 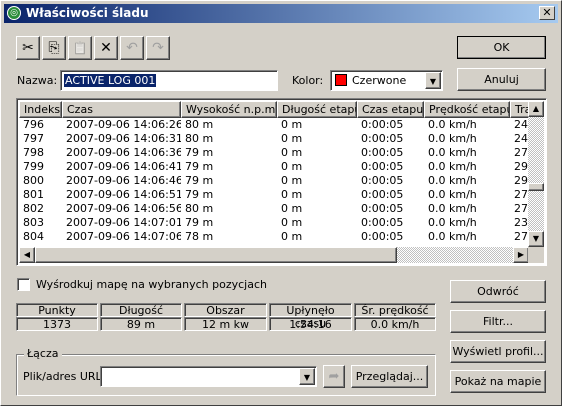 What do you see at coordinates (123, 208) in the screenshot?
I see `cell-time: 2007-09-06 14:06:56` at bounding box center [123, 208].